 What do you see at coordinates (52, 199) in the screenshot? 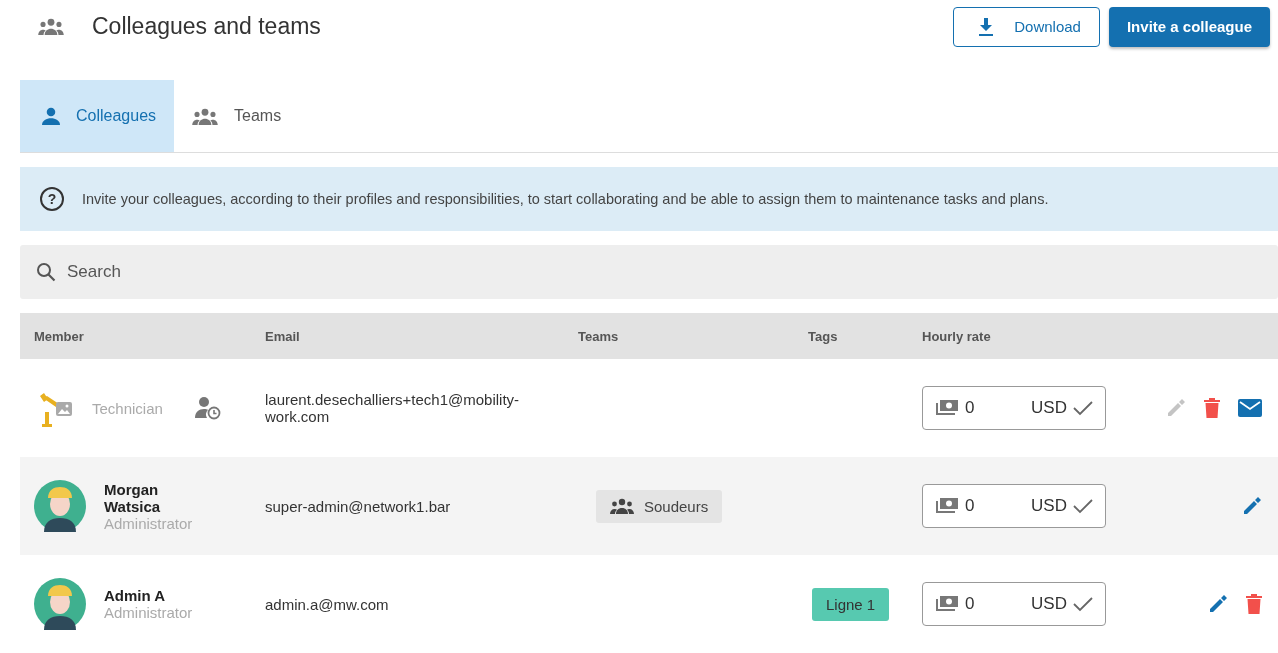
I see `help-icon: ?` at bounding box center [52, 199].